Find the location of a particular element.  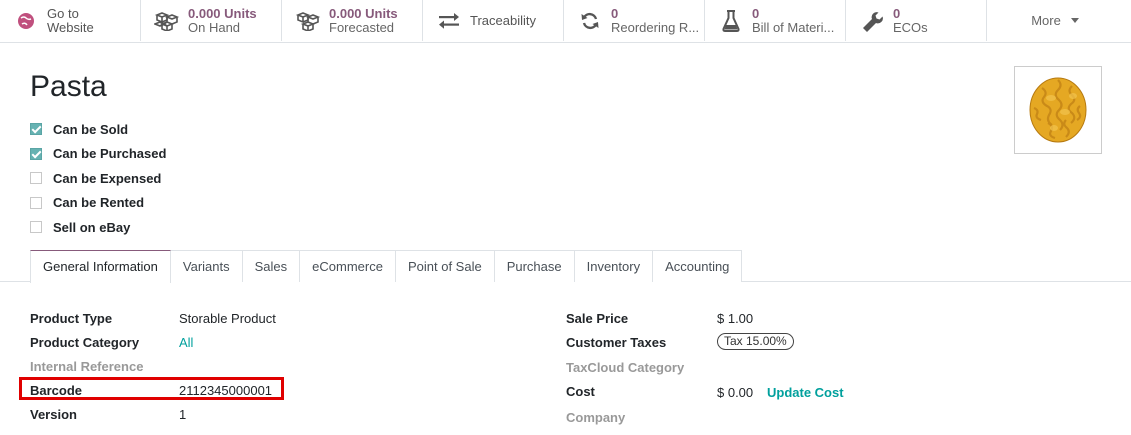

can-be-expensed-row: Can be Expensed is located at coordinates (98, 178).